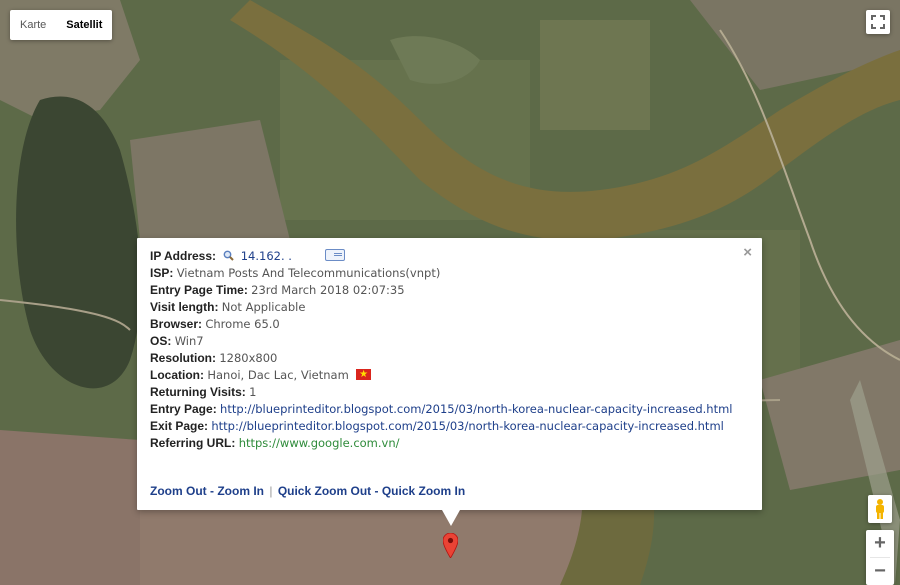 Image resolution: width=900 pixels, height=585 pixels. Describe the element at coordinates (176, 324) in the screenshot. I see `browser-label: Browser:` at that location.